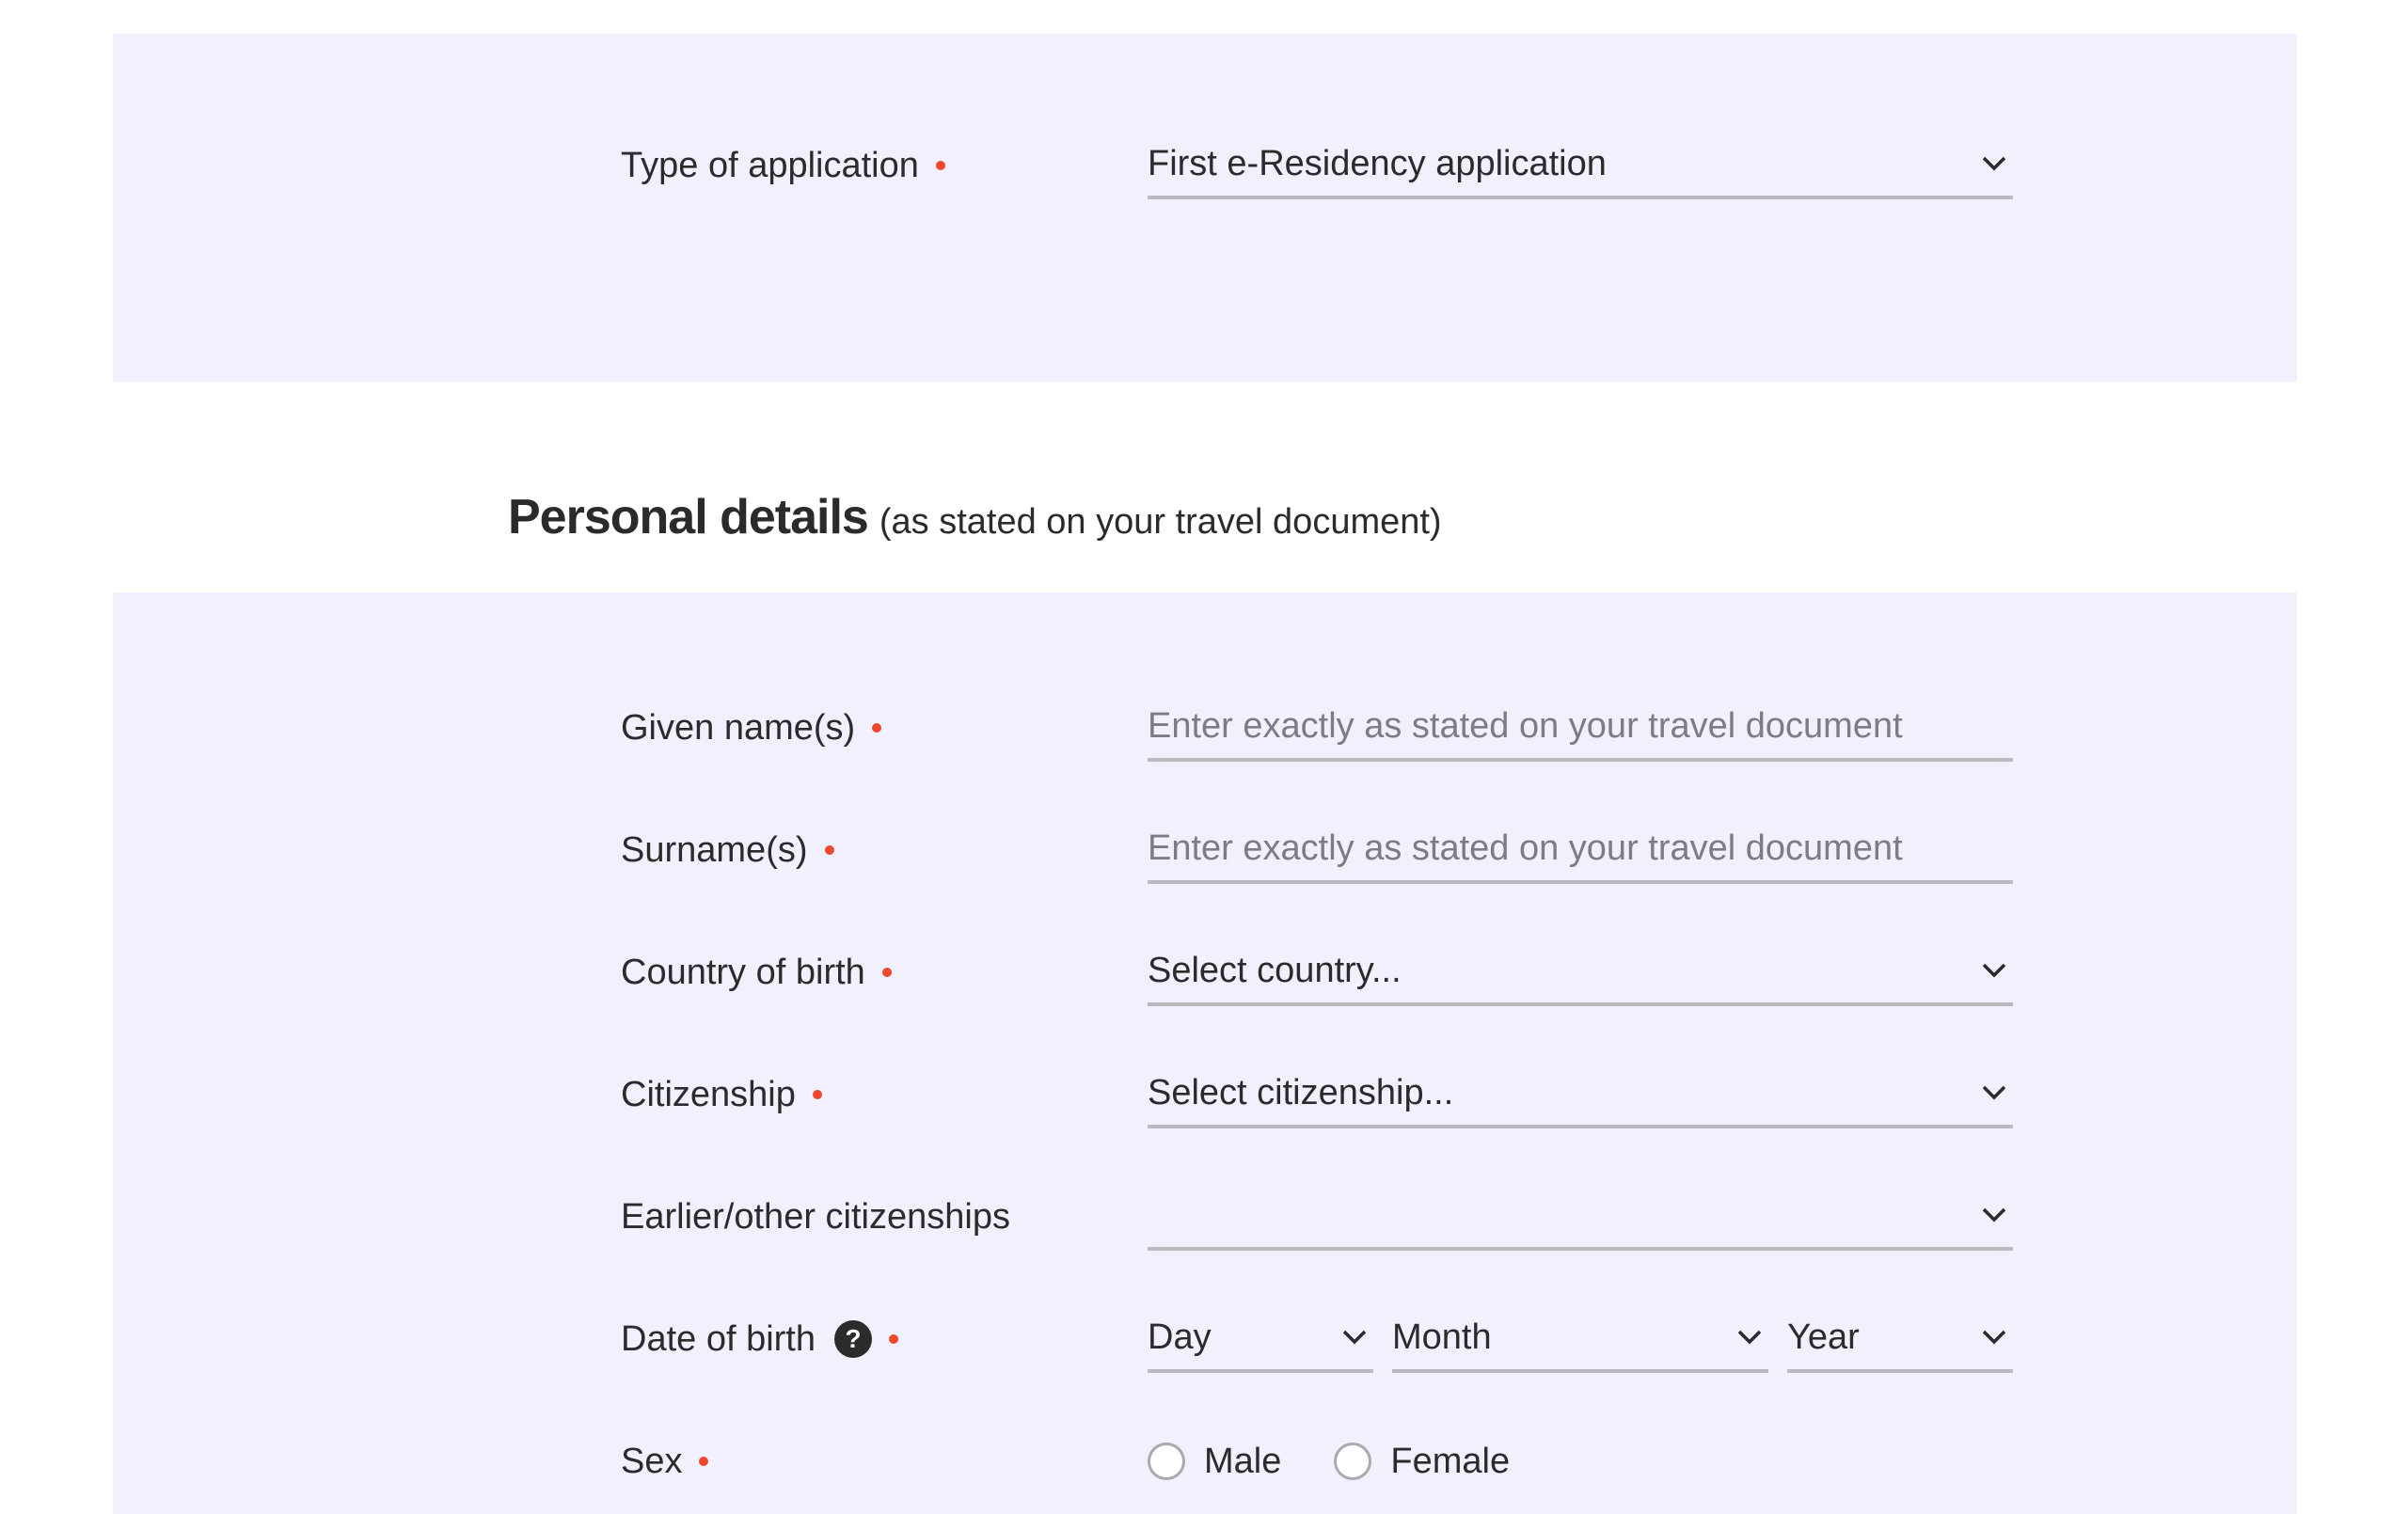 The image size is (2408, 1514). Describe the element at coordinates (727, 850) in the screenshot. I see `surnames-label: Surname(s)` at that location.